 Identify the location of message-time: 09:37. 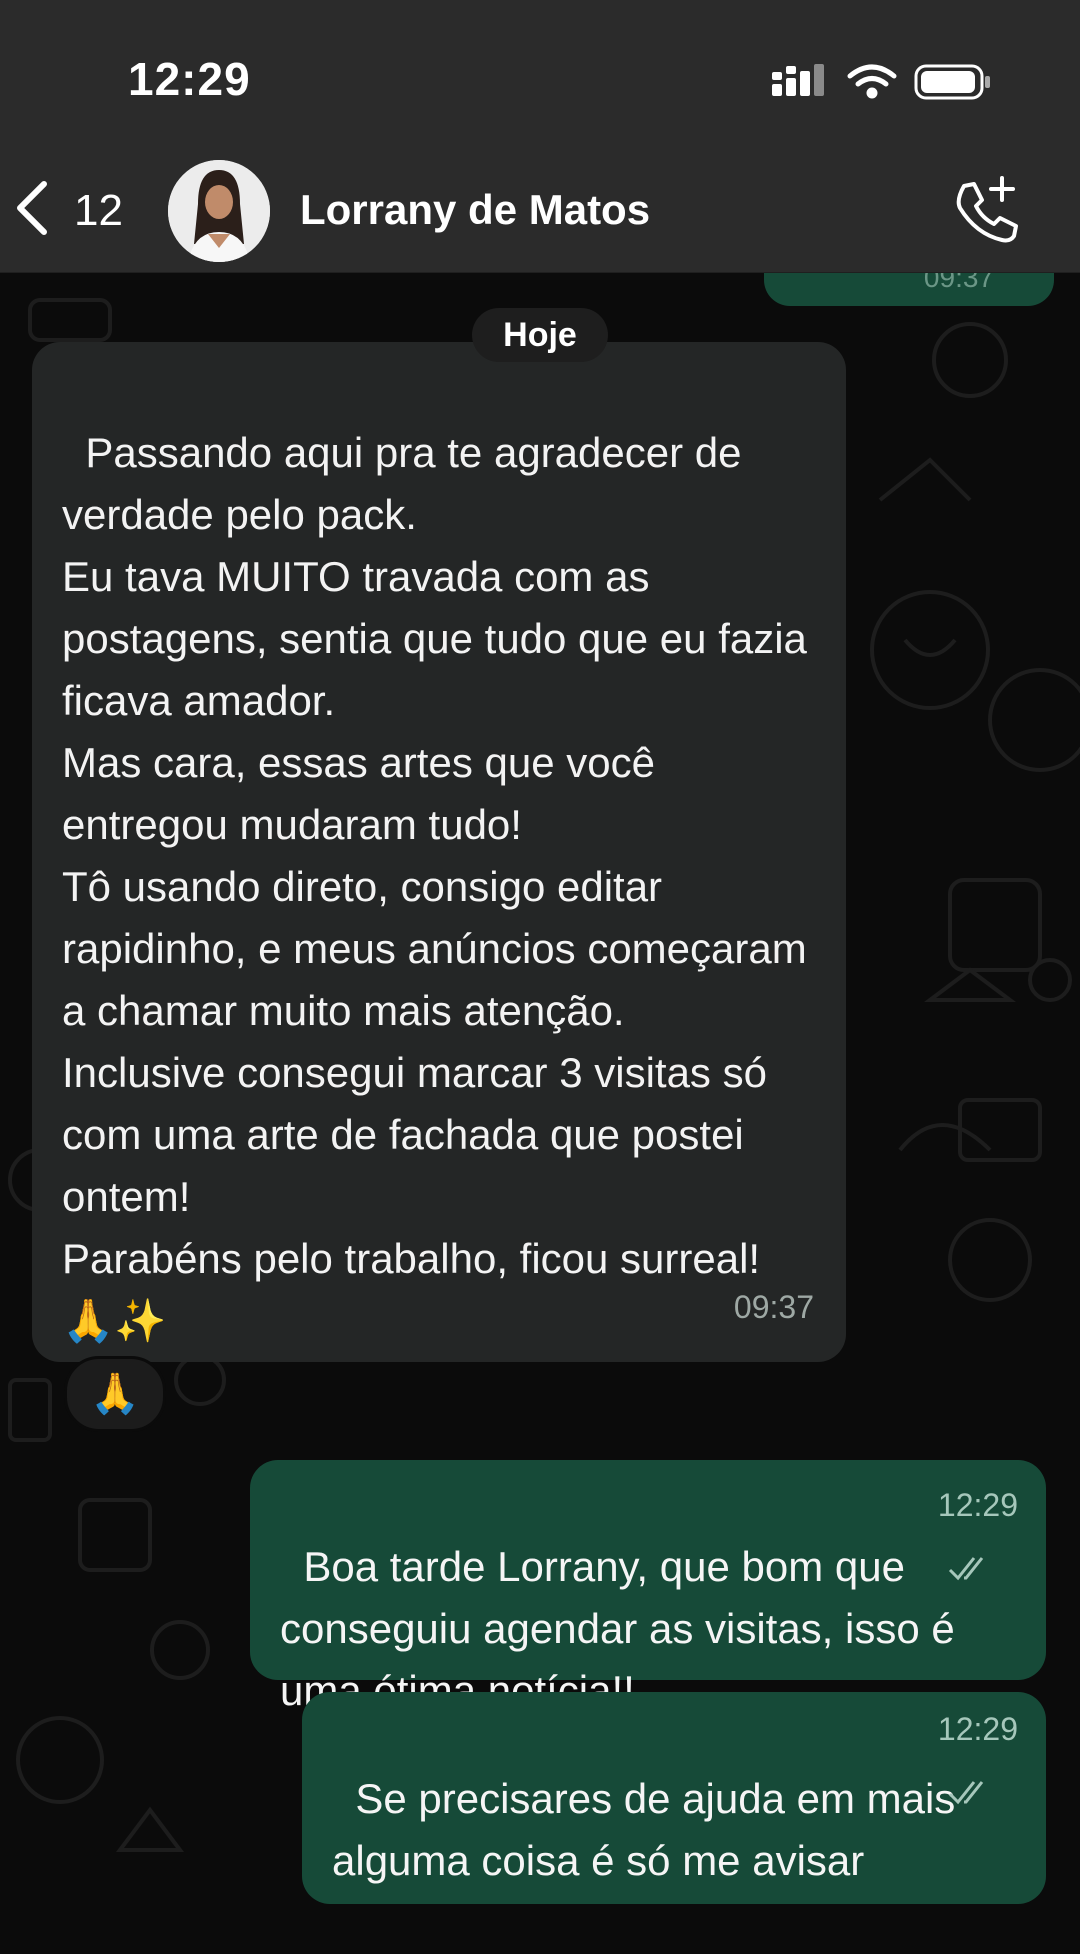
(773, 1307).